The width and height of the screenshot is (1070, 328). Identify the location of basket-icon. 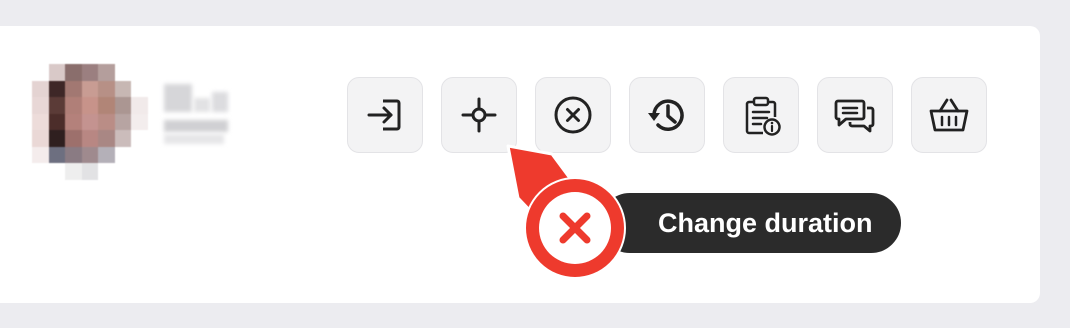
(949, 115).